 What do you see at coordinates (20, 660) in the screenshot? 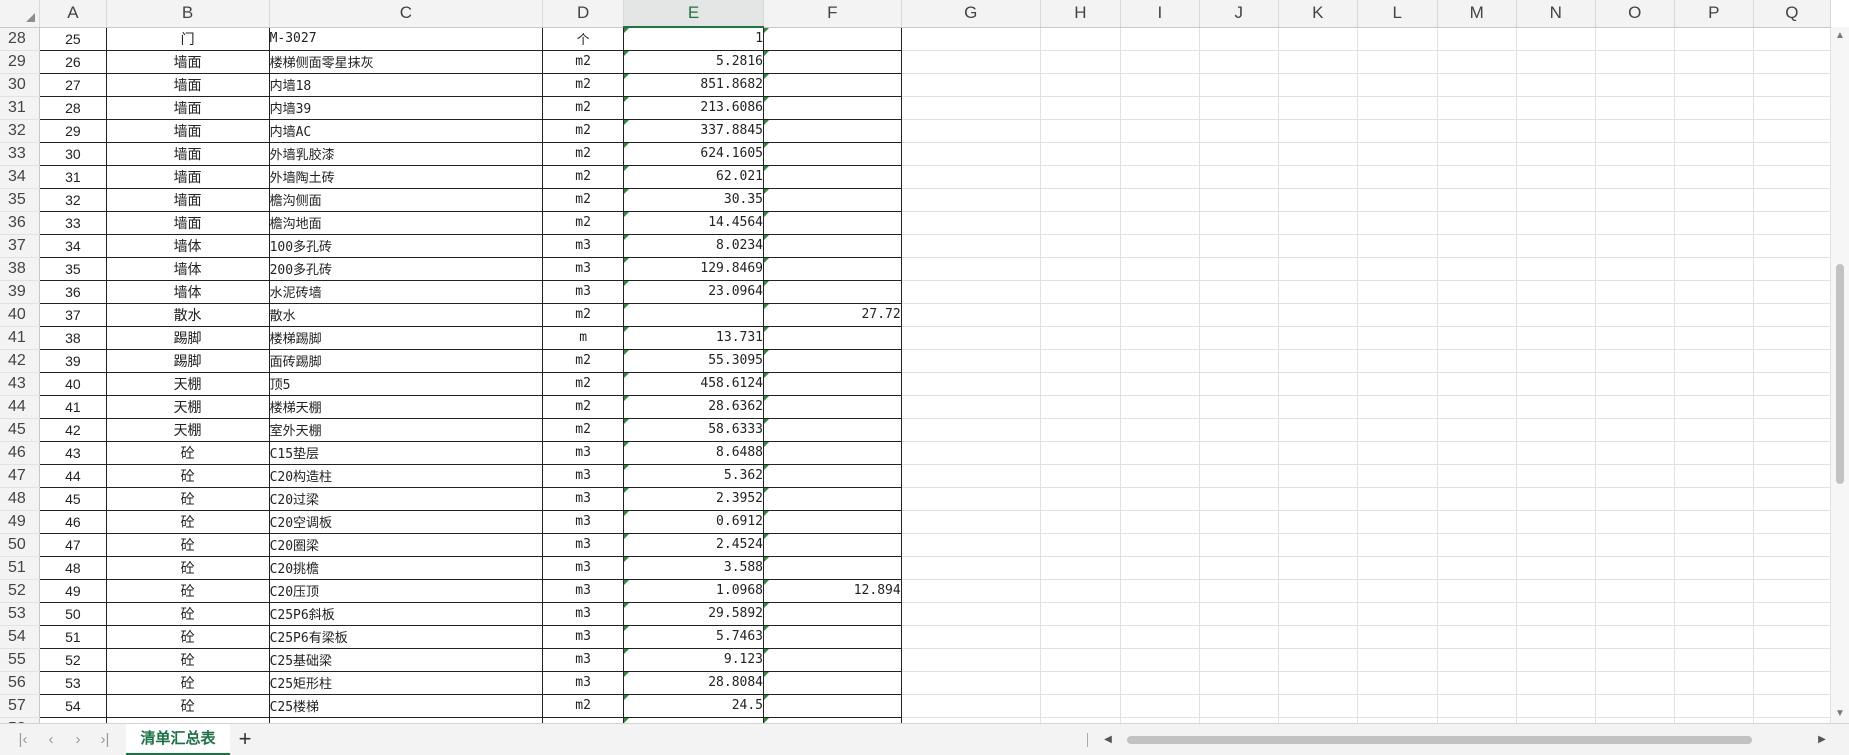
I see `row-header: 55` at bounding box center [20, 660].